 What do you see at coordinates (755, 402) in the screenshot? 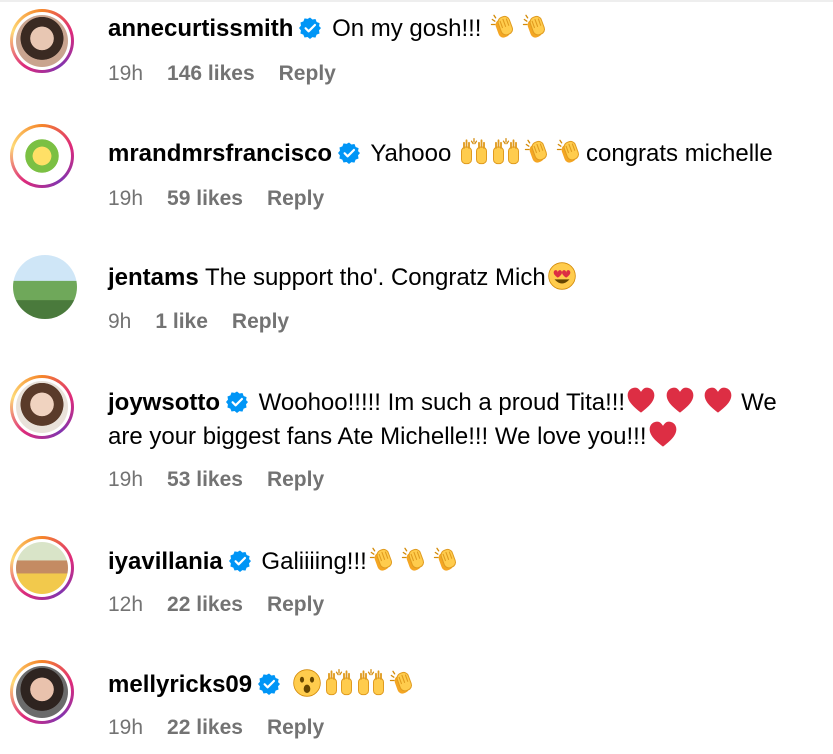
I see `comment-text-tail: We` at bounding box center [755, 402].